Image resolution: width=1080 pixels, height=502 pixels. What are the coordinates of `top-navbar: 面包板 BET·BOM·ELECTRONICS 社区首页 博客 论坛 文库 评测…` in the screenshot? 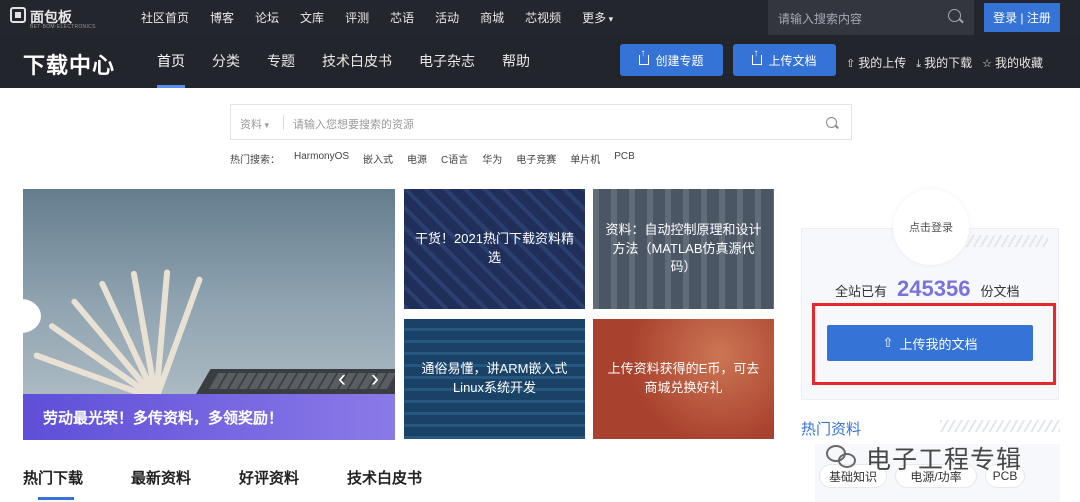 It's located at (540, 17).